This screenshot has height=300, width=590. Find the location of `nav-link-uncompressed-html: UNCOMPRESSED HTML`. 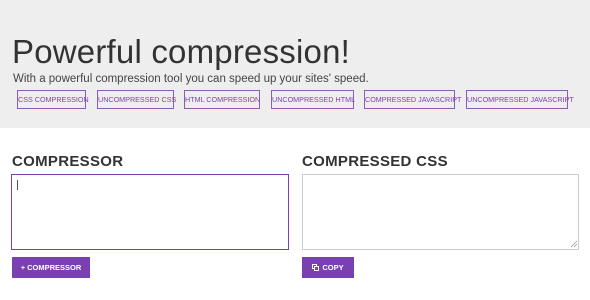

nav-link-uncompressed-html: UNCOMPRESSED HTML is located at coordinates (313, 99).